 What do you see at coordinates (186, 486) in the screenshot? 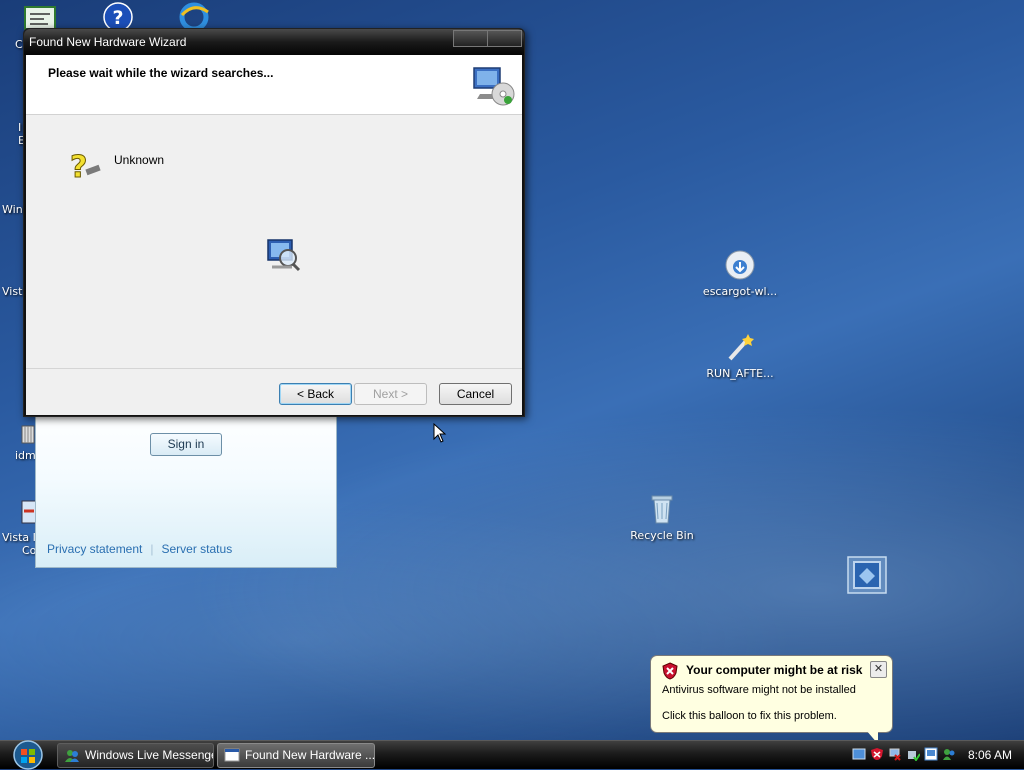
I see `messenger-window: Sign in Privacy statement | Server status` at bounding box center [186, 486].